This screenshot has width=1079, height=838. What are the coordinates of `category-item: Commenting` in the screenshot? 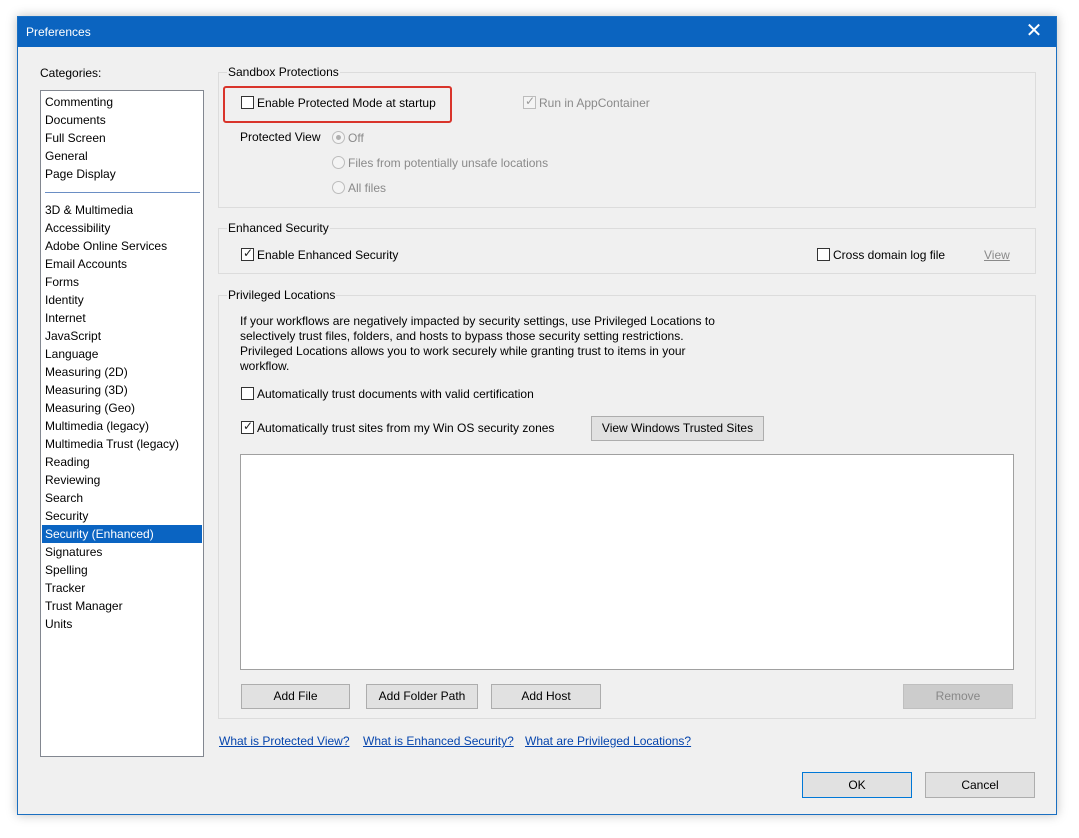 It's located at (122, 102).